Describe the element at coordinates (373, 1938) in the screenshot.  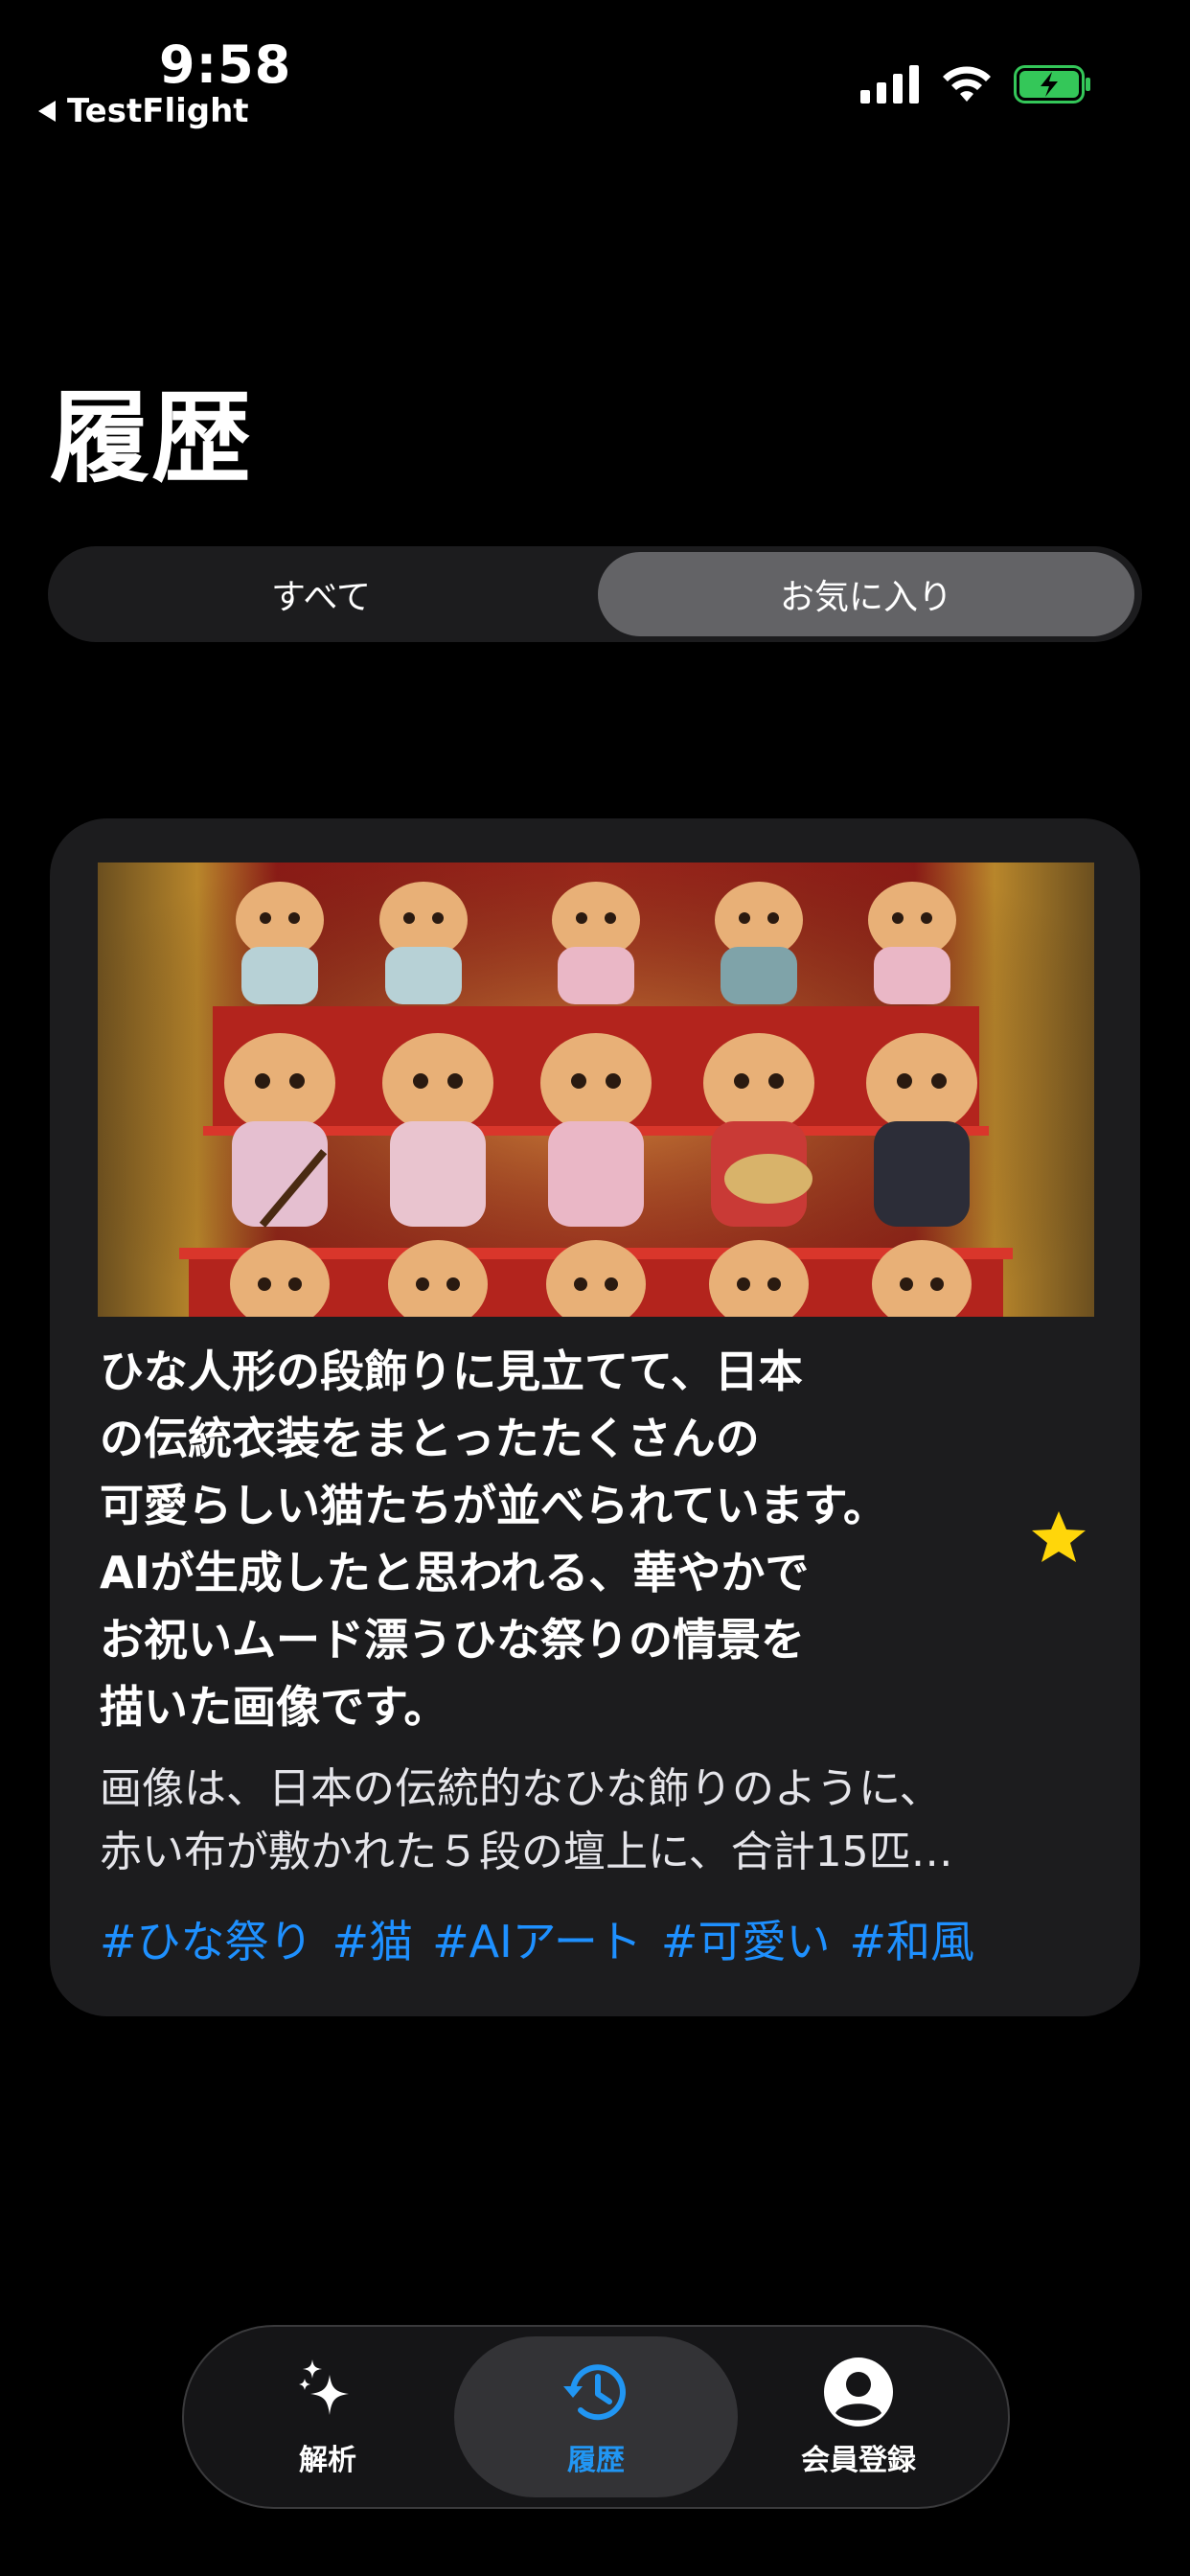
I see `tag-item: #猫` at that location.